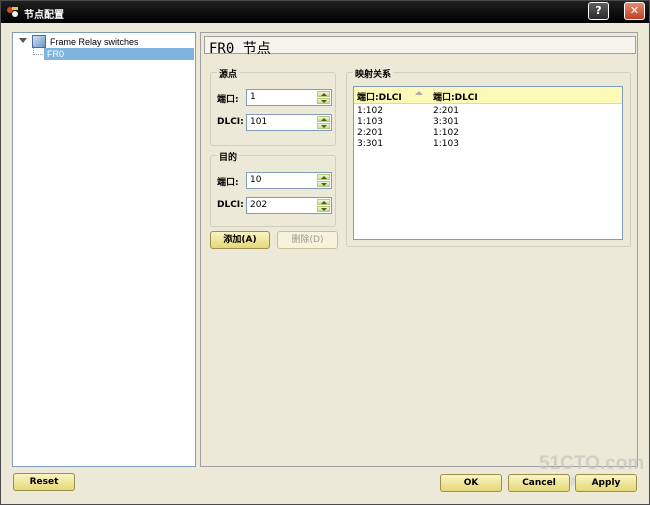 Image resolution: width=650 pixels, height=505 pixels. What do you see at coordinates (446, 122) in the screenshot?
I see `cell-target: 3:301` at bounding box center [446, 122].